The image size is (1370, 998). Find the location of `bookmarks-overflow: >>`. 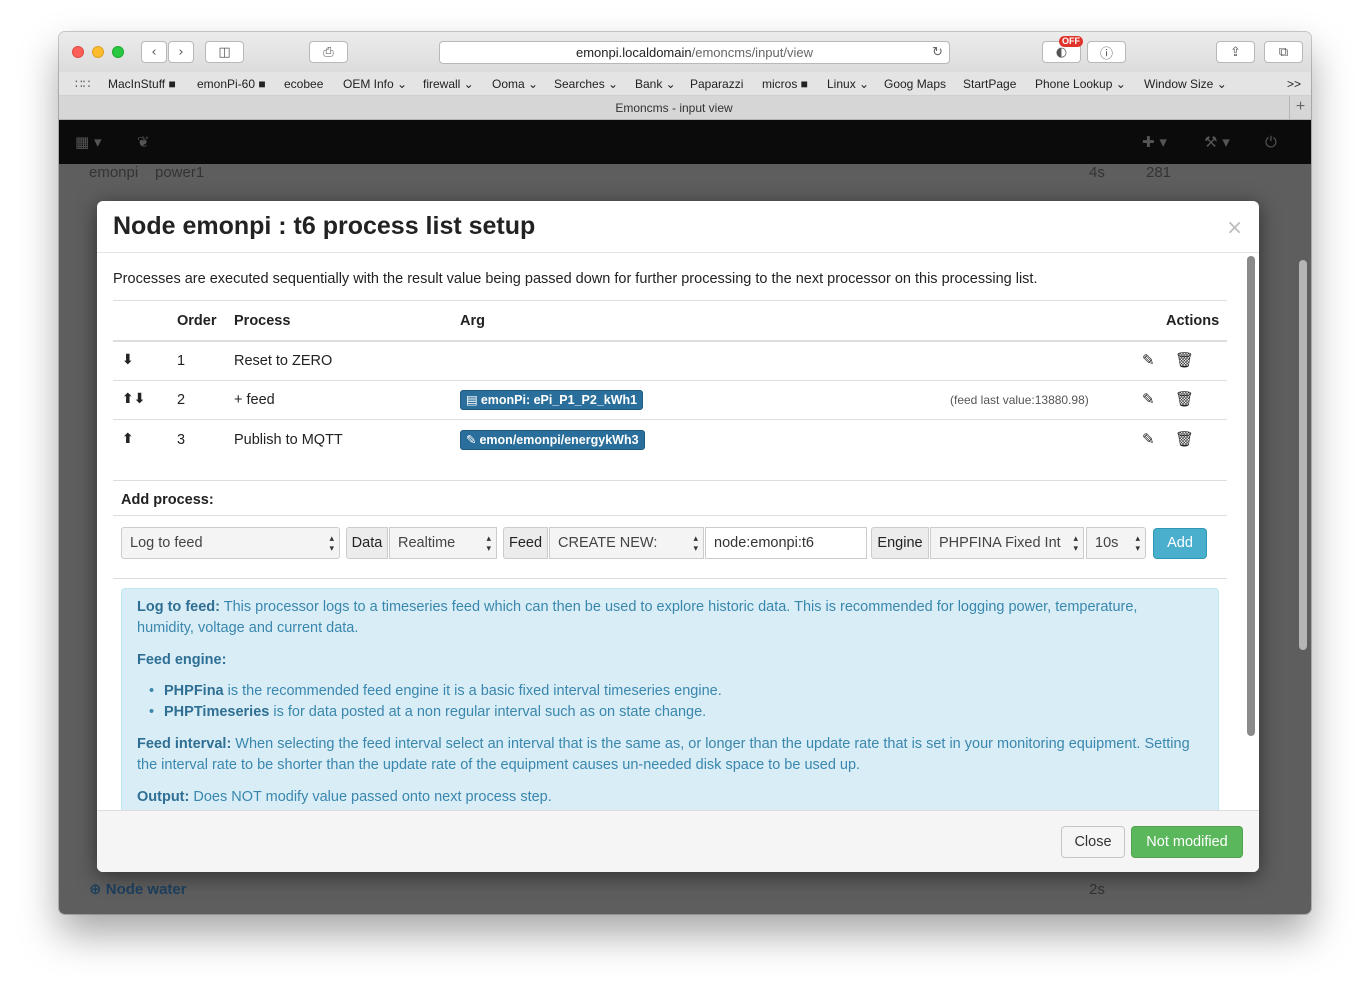

bookmarks-overflow: >> is located at coordinates (1294, 84).